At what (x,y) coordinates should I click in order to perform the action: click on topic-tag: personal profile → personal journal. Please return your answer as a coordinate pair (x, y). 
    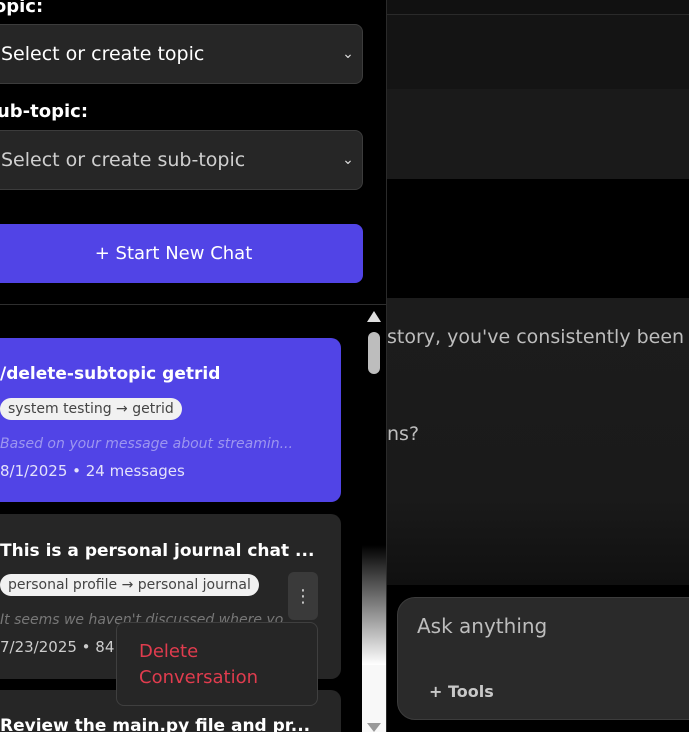
    Looking at the image, I should click on (129, 585).